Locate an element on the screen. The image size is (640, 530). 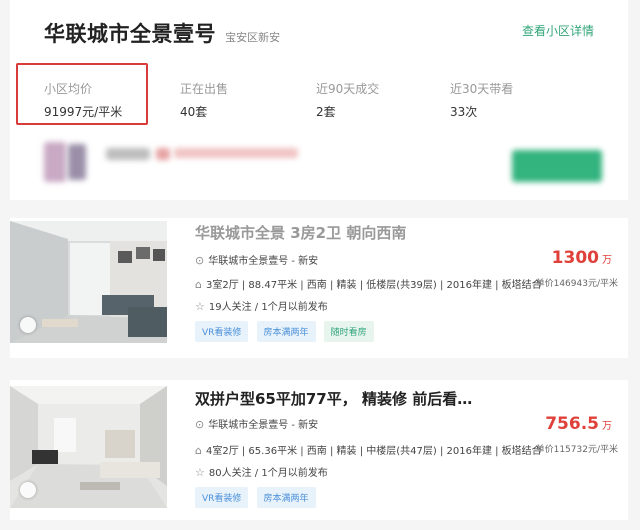
contact-button-blurred is located at coordinates (557, 166).